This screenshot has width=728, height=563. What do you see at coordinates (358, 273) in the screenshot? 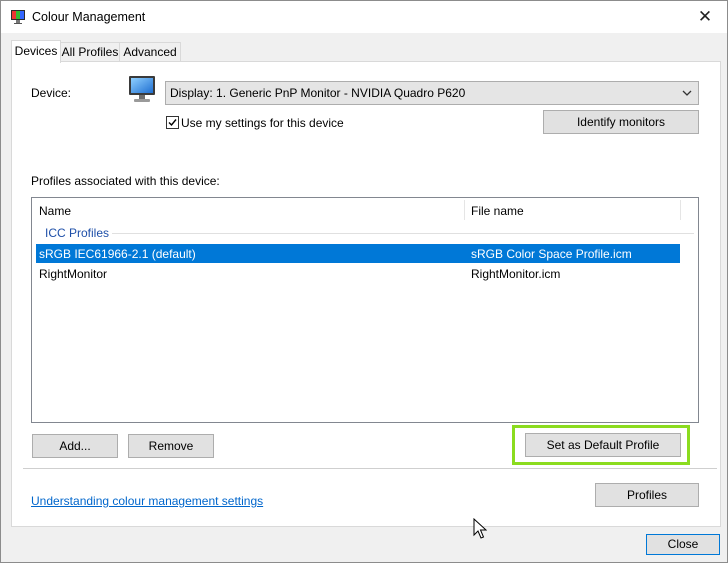
I see `table-row: RightMonitor RightMonitor.icm` at bounding box center [358, 273].